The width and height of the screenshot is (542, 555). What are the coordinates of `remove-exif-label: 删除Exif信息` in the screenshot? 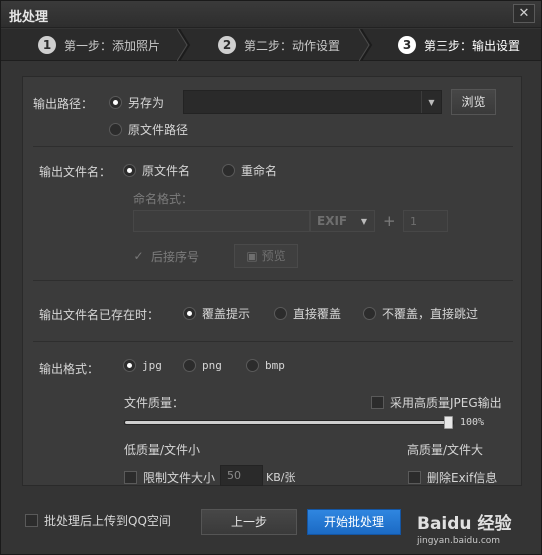 It's located at (462, 478).